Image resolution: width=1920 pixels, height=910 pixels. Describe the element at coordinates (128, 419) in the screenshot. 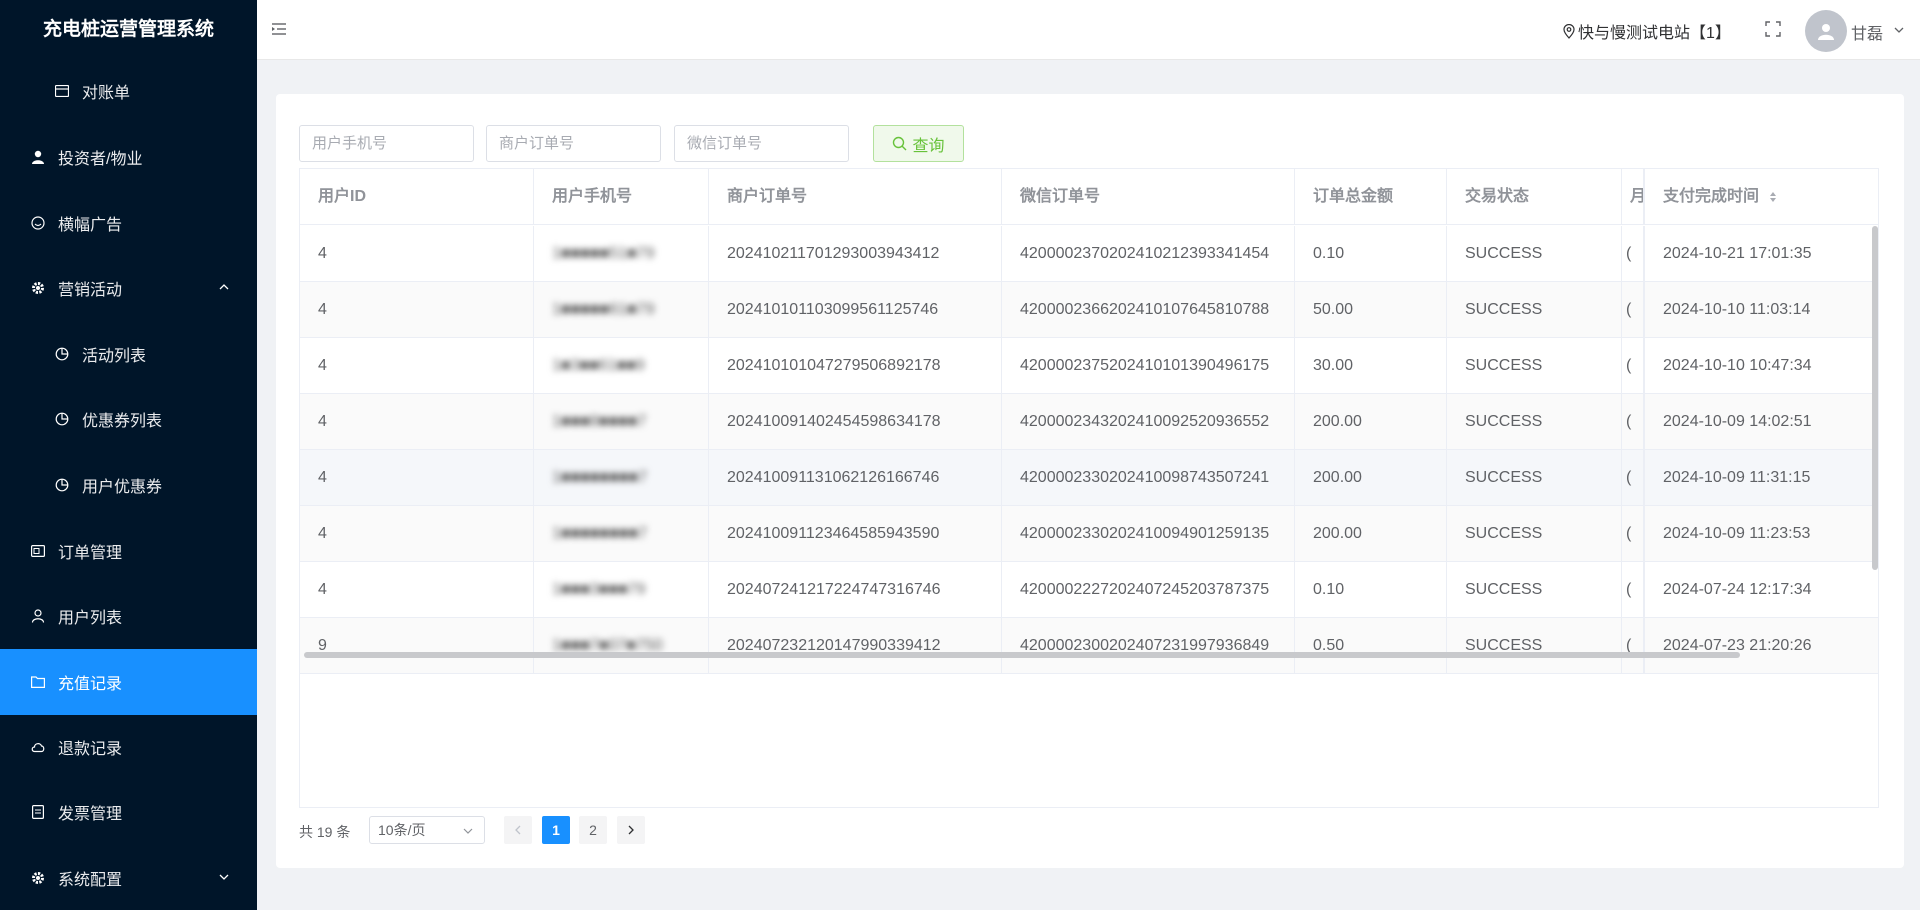

I see `sidebar-item-coupon-list: 优惠券列表` at that location.